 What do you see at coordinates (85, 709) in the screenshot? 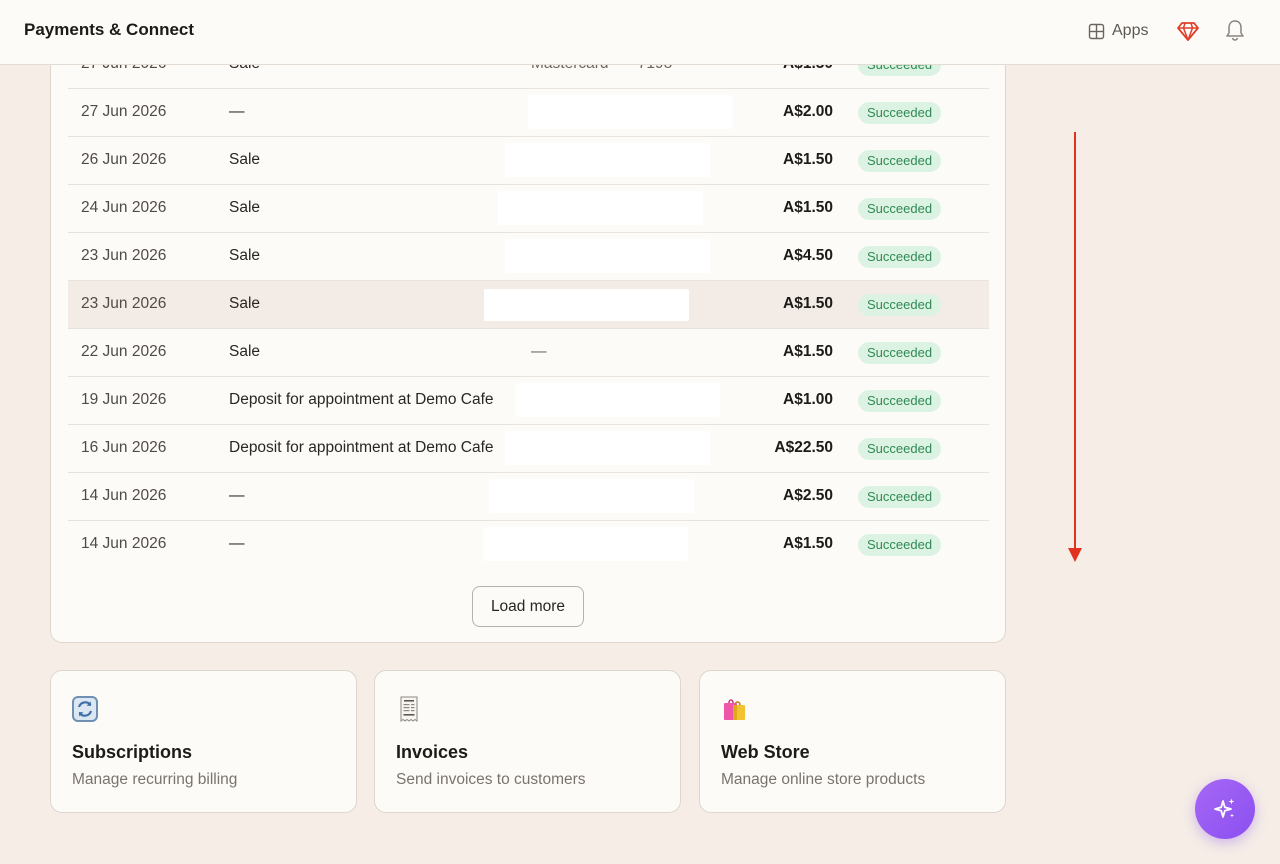
I see `refresh-arrows-icon` at bounding box center [85, 709].